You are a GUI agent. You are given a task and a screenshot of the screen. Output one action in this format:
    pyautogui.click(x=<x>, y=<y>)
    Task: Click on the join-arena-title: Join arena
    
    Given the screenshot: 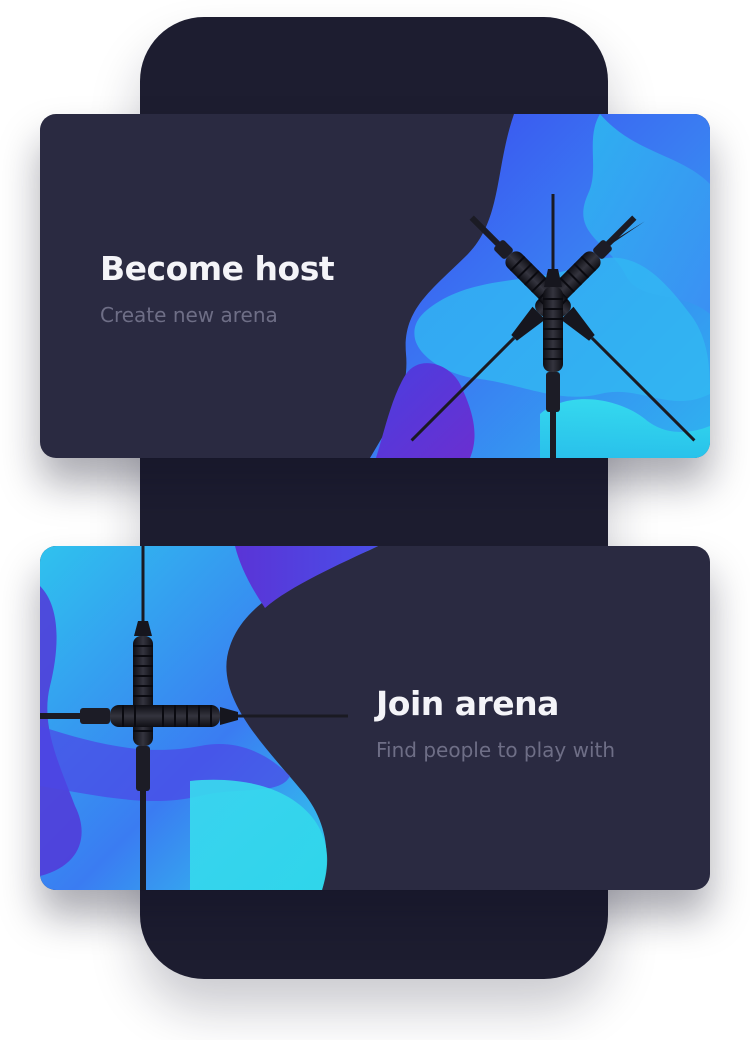 What is the action you would take?
    pyautogui.click(x=467, y=703)
    